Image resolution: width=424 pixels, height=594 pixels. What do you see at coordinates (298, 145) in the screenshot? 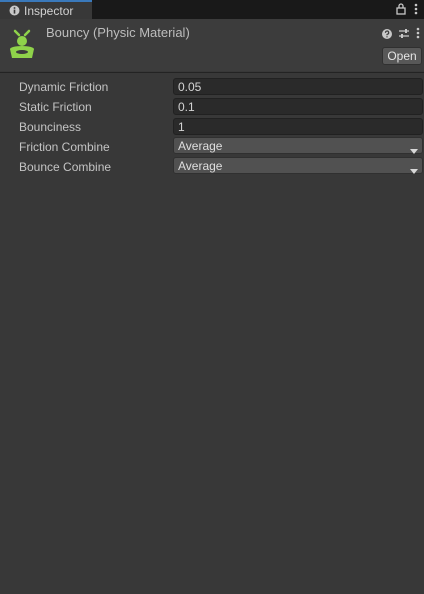
I see `friction-combine-dropdown: Average` at bounding box center [298, 145].